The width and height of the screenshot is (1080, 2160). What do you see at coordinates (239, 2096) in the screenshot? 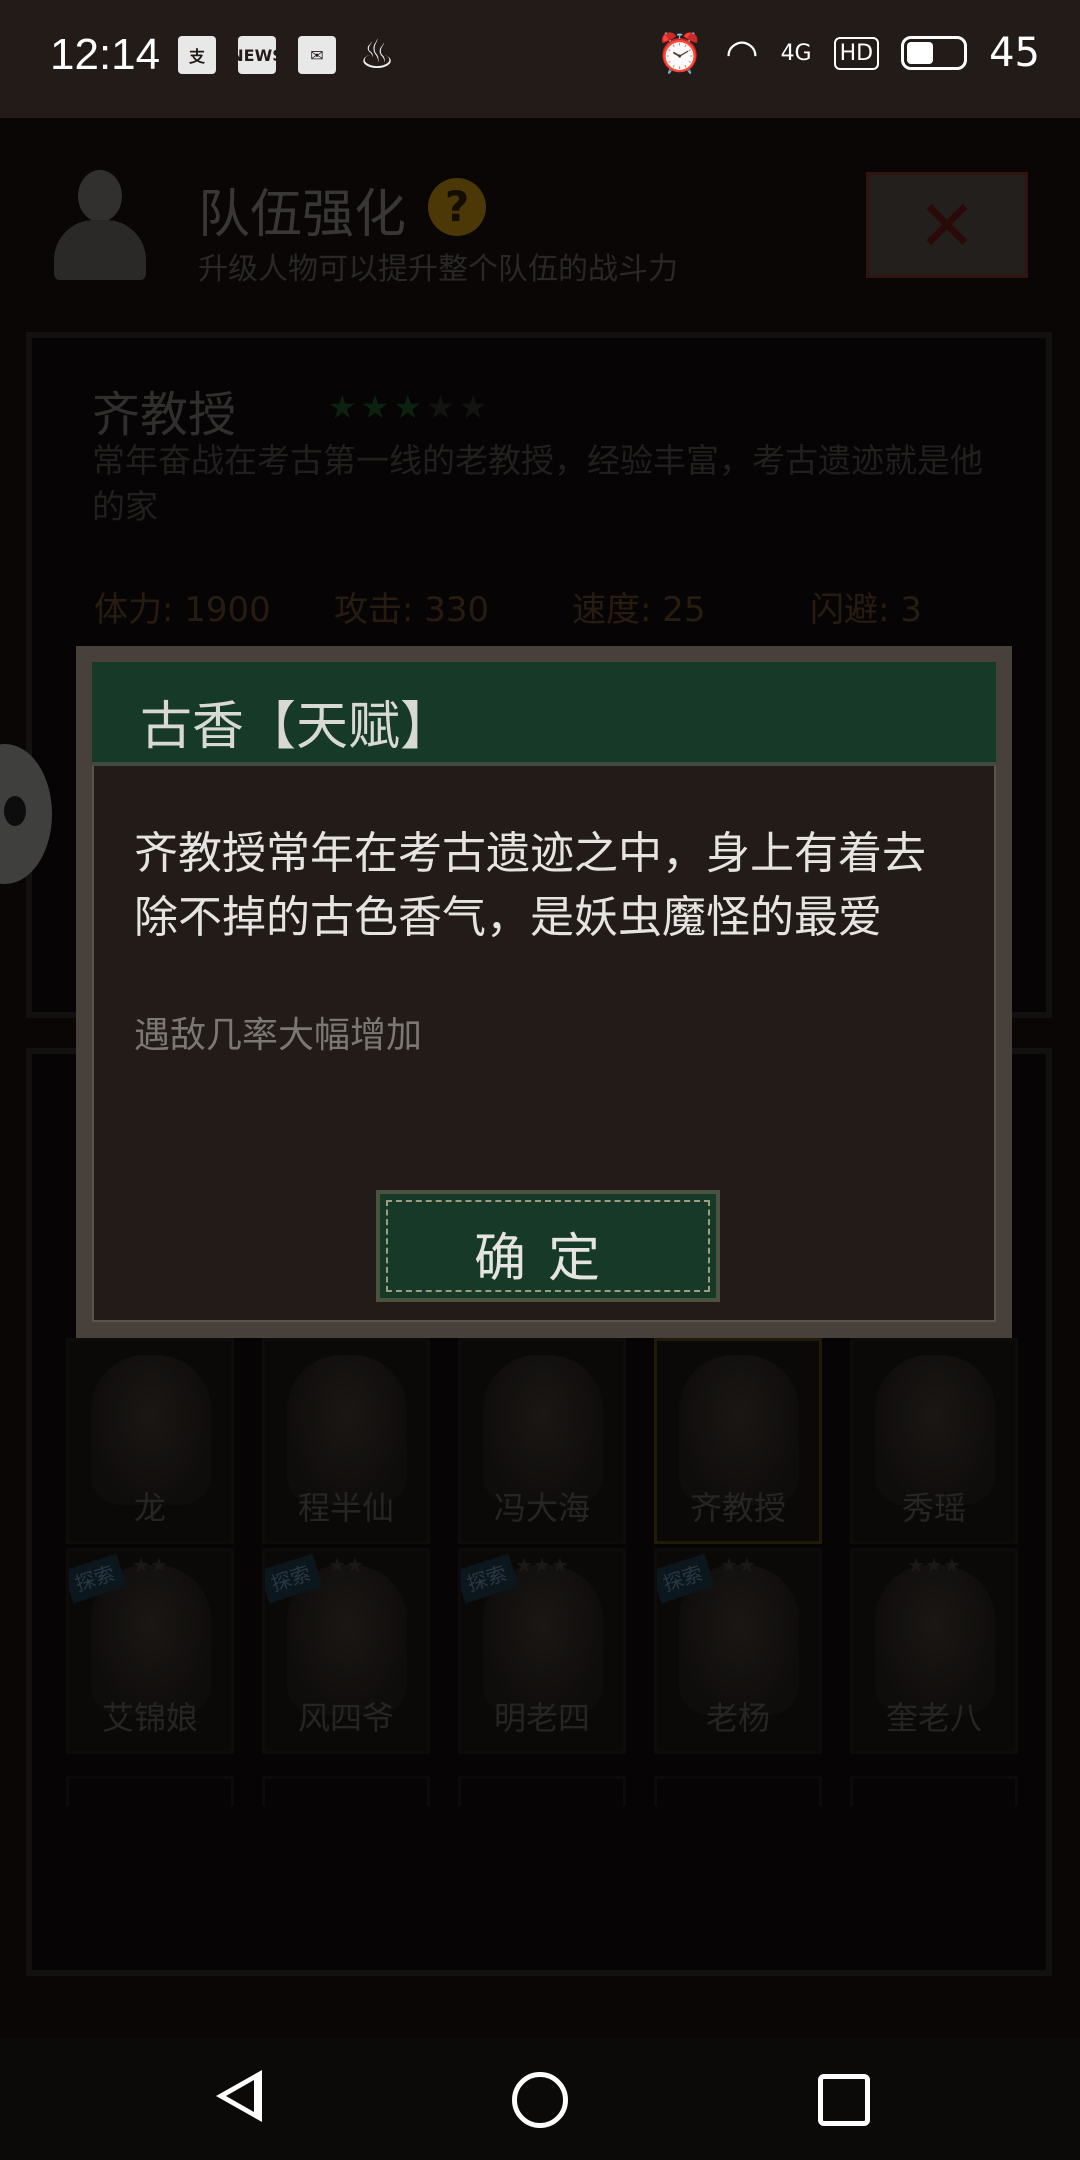
I see `back-icon` at bounding box center [239, 2096].